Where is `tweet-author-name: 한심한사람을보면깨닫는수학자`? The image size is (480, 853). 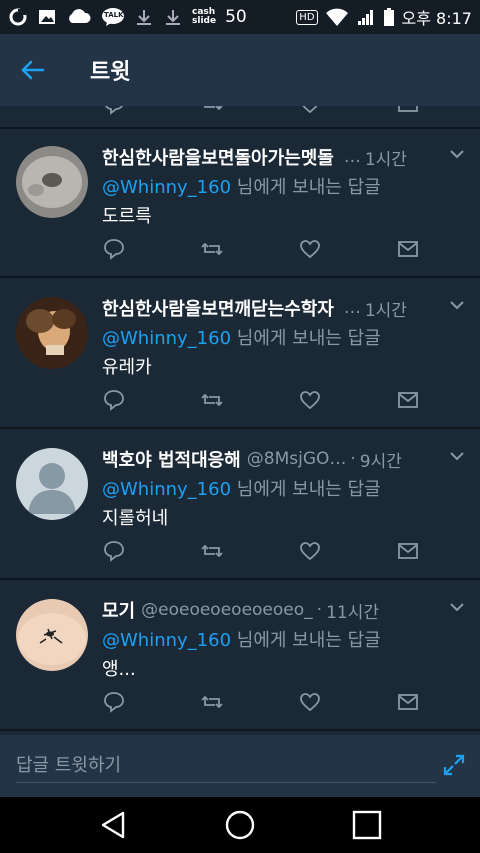 tweet-author-name: 한심한사람을보면깨닫는수학자 is located at coordinates (218, 308).